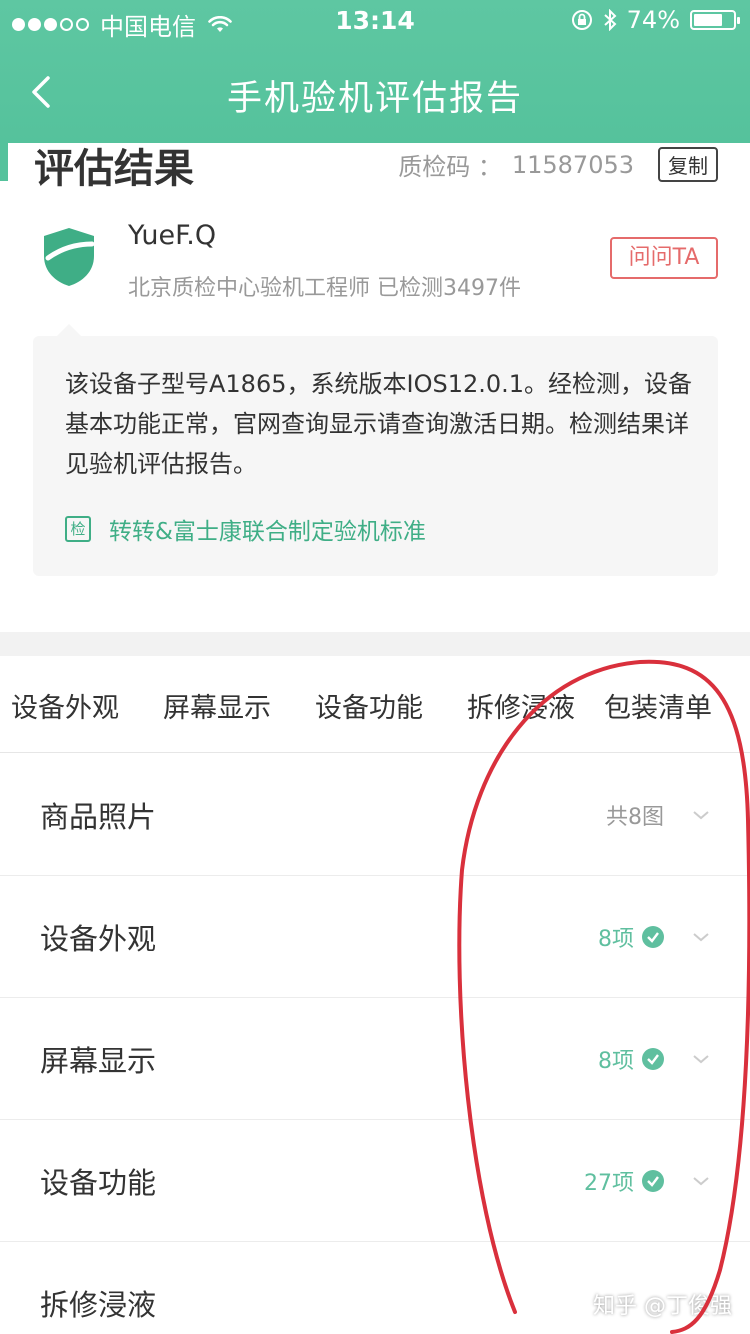 The image size is (750, 1334). What do you see at coordinates (375, 937) in the screenshot?
I see `list-item: 设备外观 8项` at bounding box center [375, 937].